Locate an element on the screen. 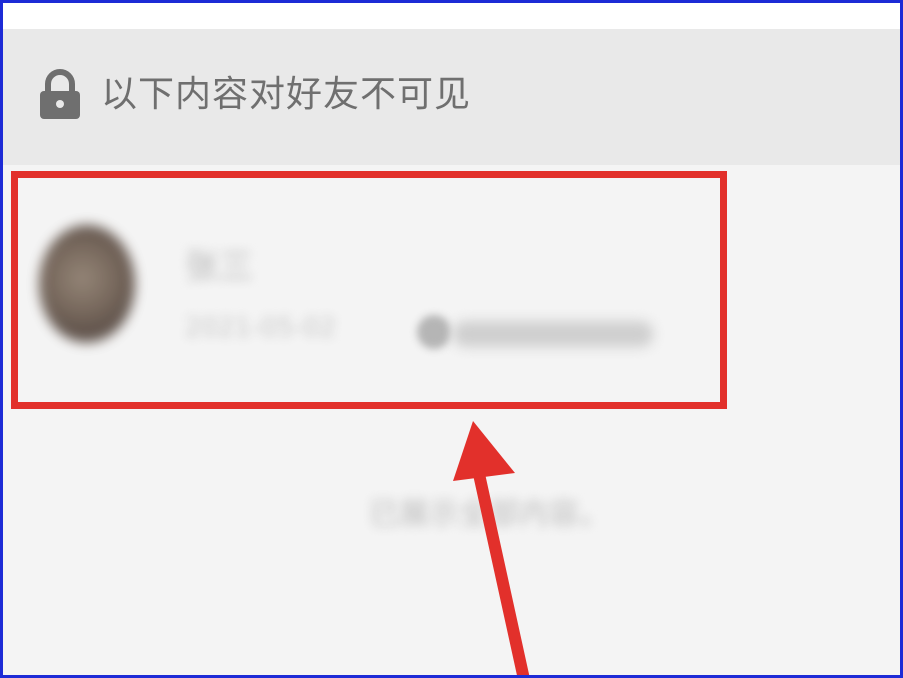  privacy-banner-text: 以下内容对好友不可见 is located at coordinates (286, 94).